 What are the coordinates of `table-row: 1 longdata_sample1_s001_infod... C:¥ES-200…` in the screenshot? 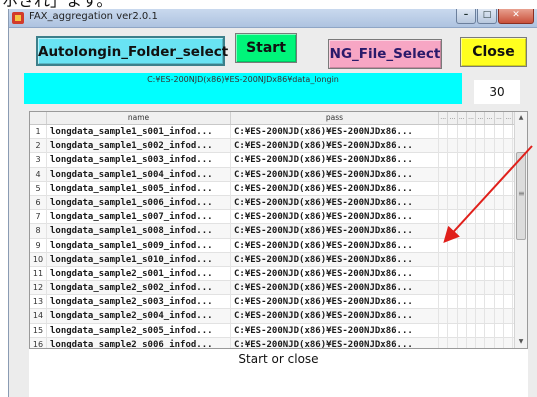 It's located at (272, 132).